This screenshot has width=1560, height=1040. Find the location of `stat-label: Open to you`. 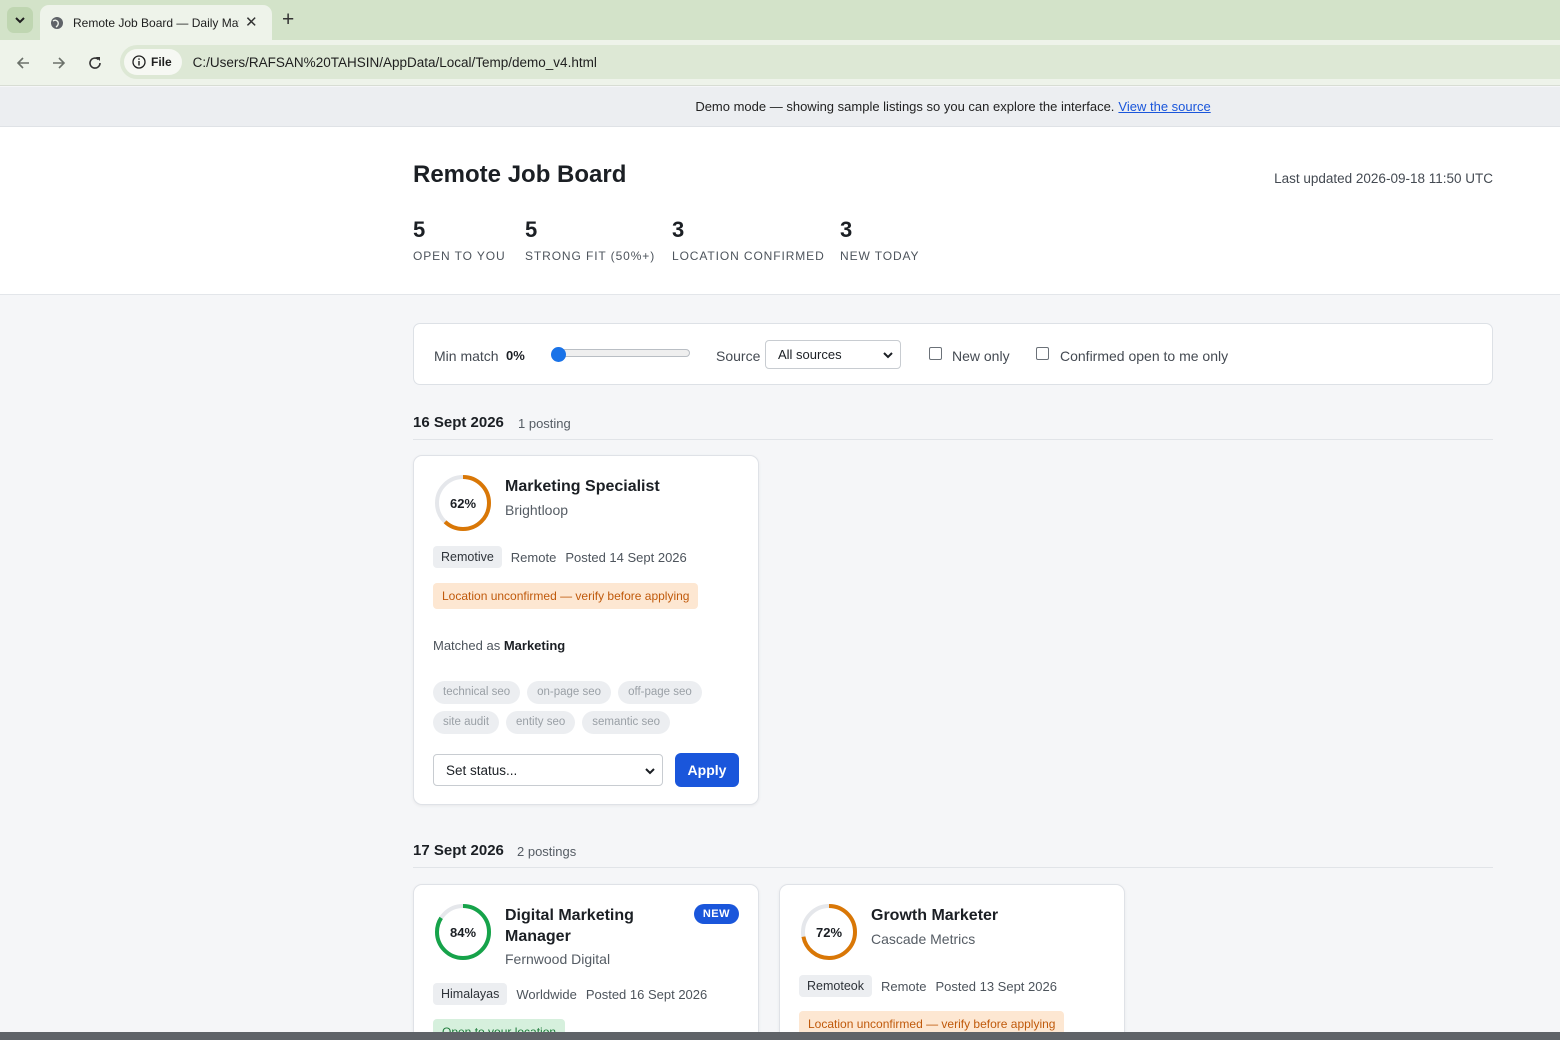

stat-label: Open to you is located at coordinates (459, 256).